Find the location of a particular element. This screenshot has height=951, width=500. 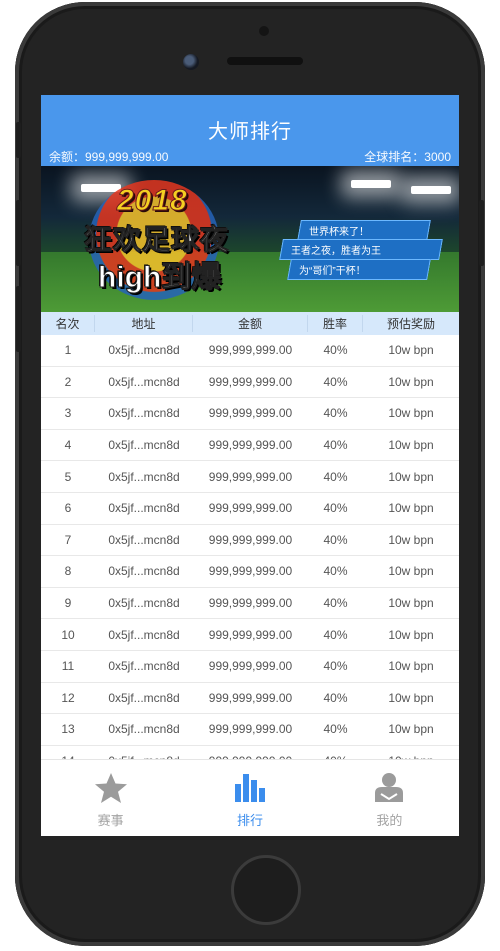

cell-rank: 7 is located at coordinates (68, 539).